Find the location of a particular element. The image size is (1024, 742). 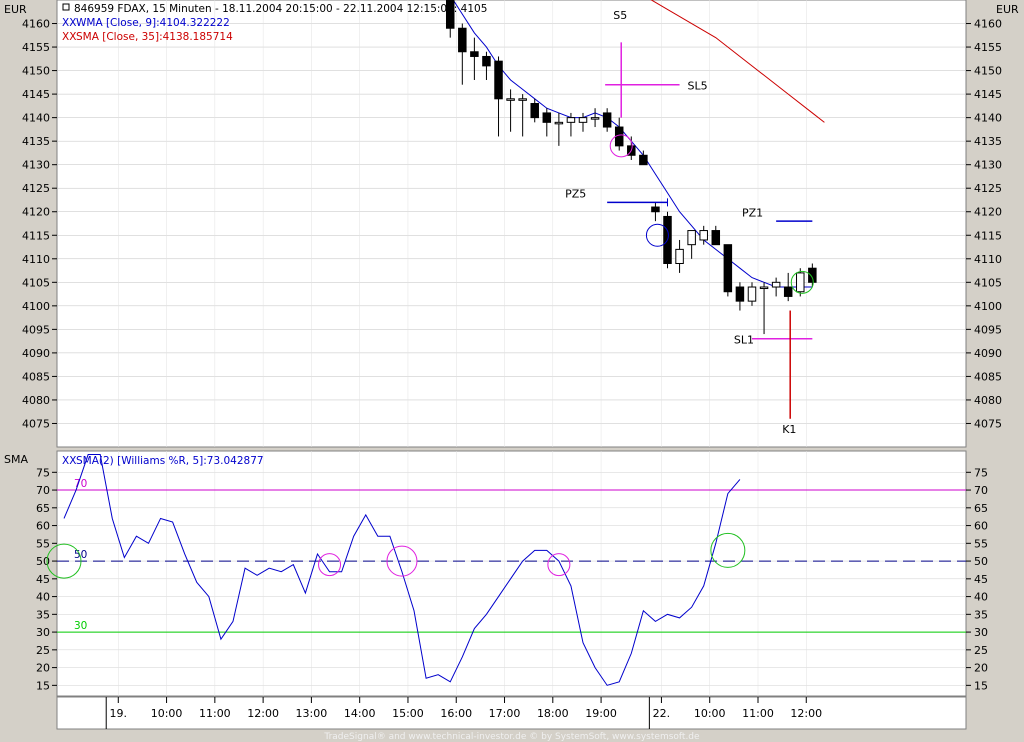

level-label-30: 30 is located at coordinates (80, 626).